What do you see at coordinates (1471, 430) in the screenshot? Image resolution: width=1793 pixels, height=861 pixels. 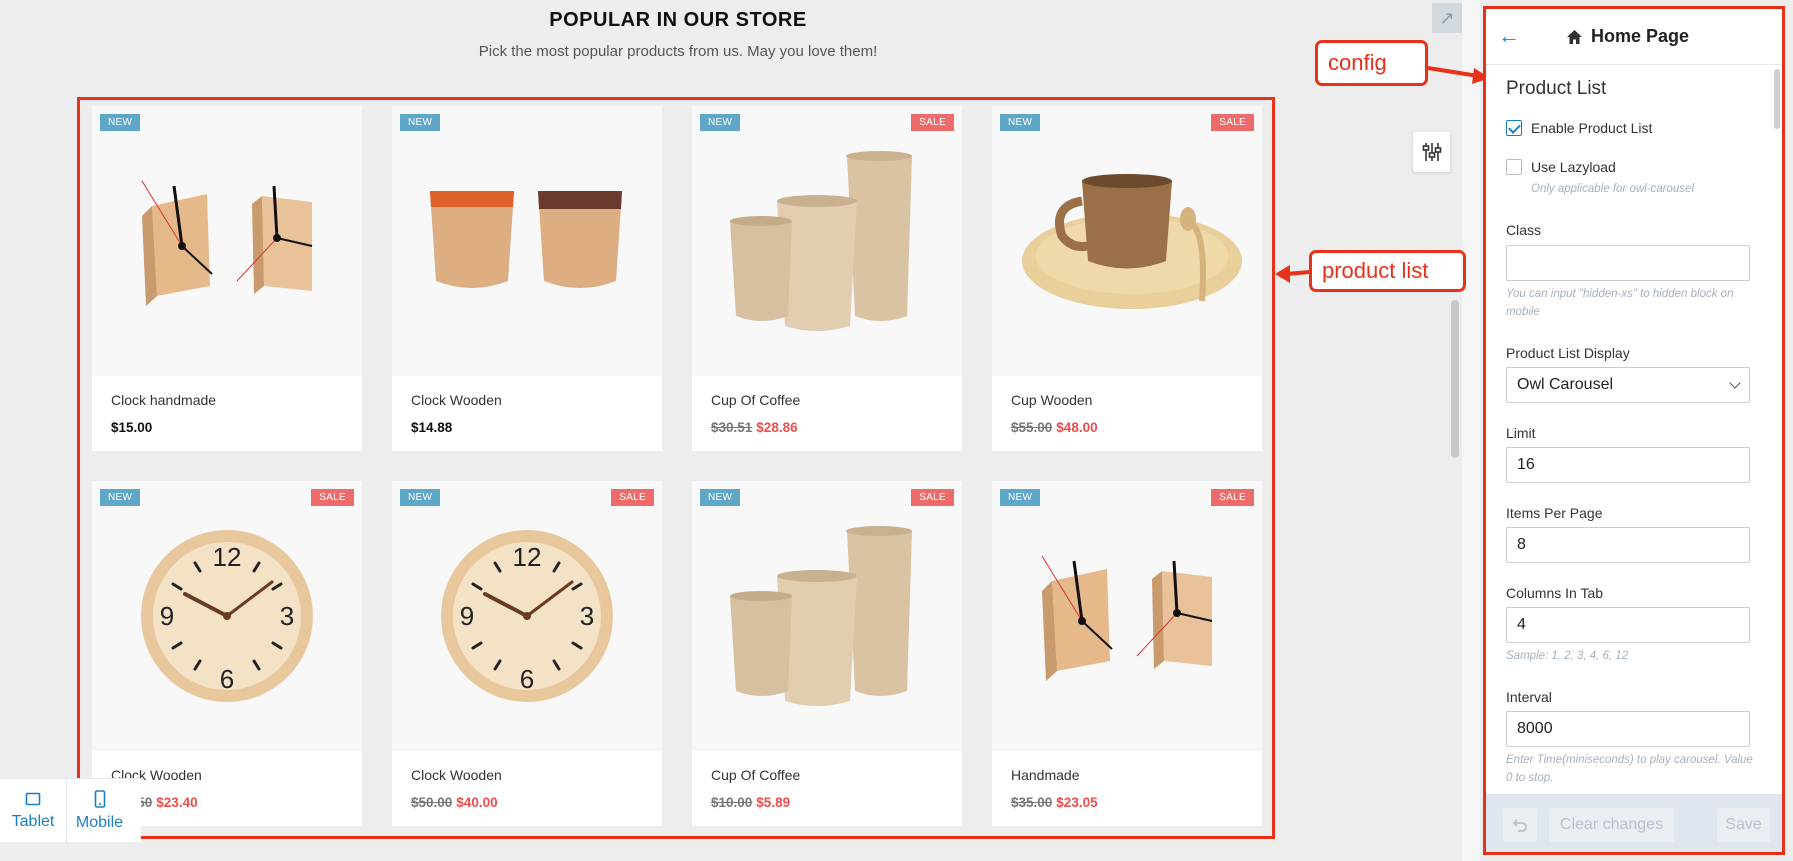 I see `preview-divider` at bounding box center [1471, 430].